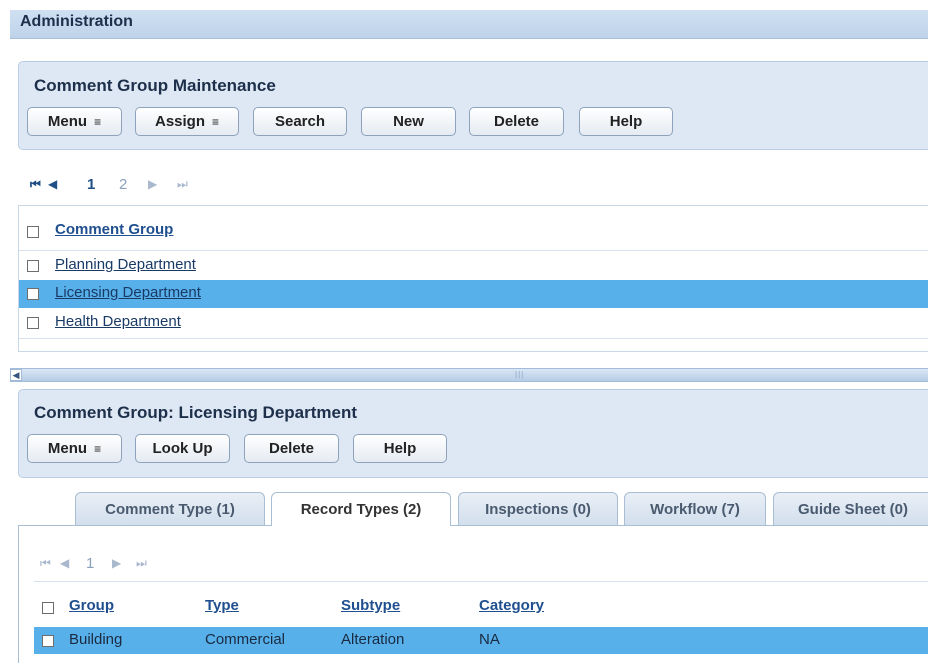  What do you see at coordinates (74, 448) in the screenshot?
I see `detail-menu-button: Menu ≡` at bounding box center [74, 448].